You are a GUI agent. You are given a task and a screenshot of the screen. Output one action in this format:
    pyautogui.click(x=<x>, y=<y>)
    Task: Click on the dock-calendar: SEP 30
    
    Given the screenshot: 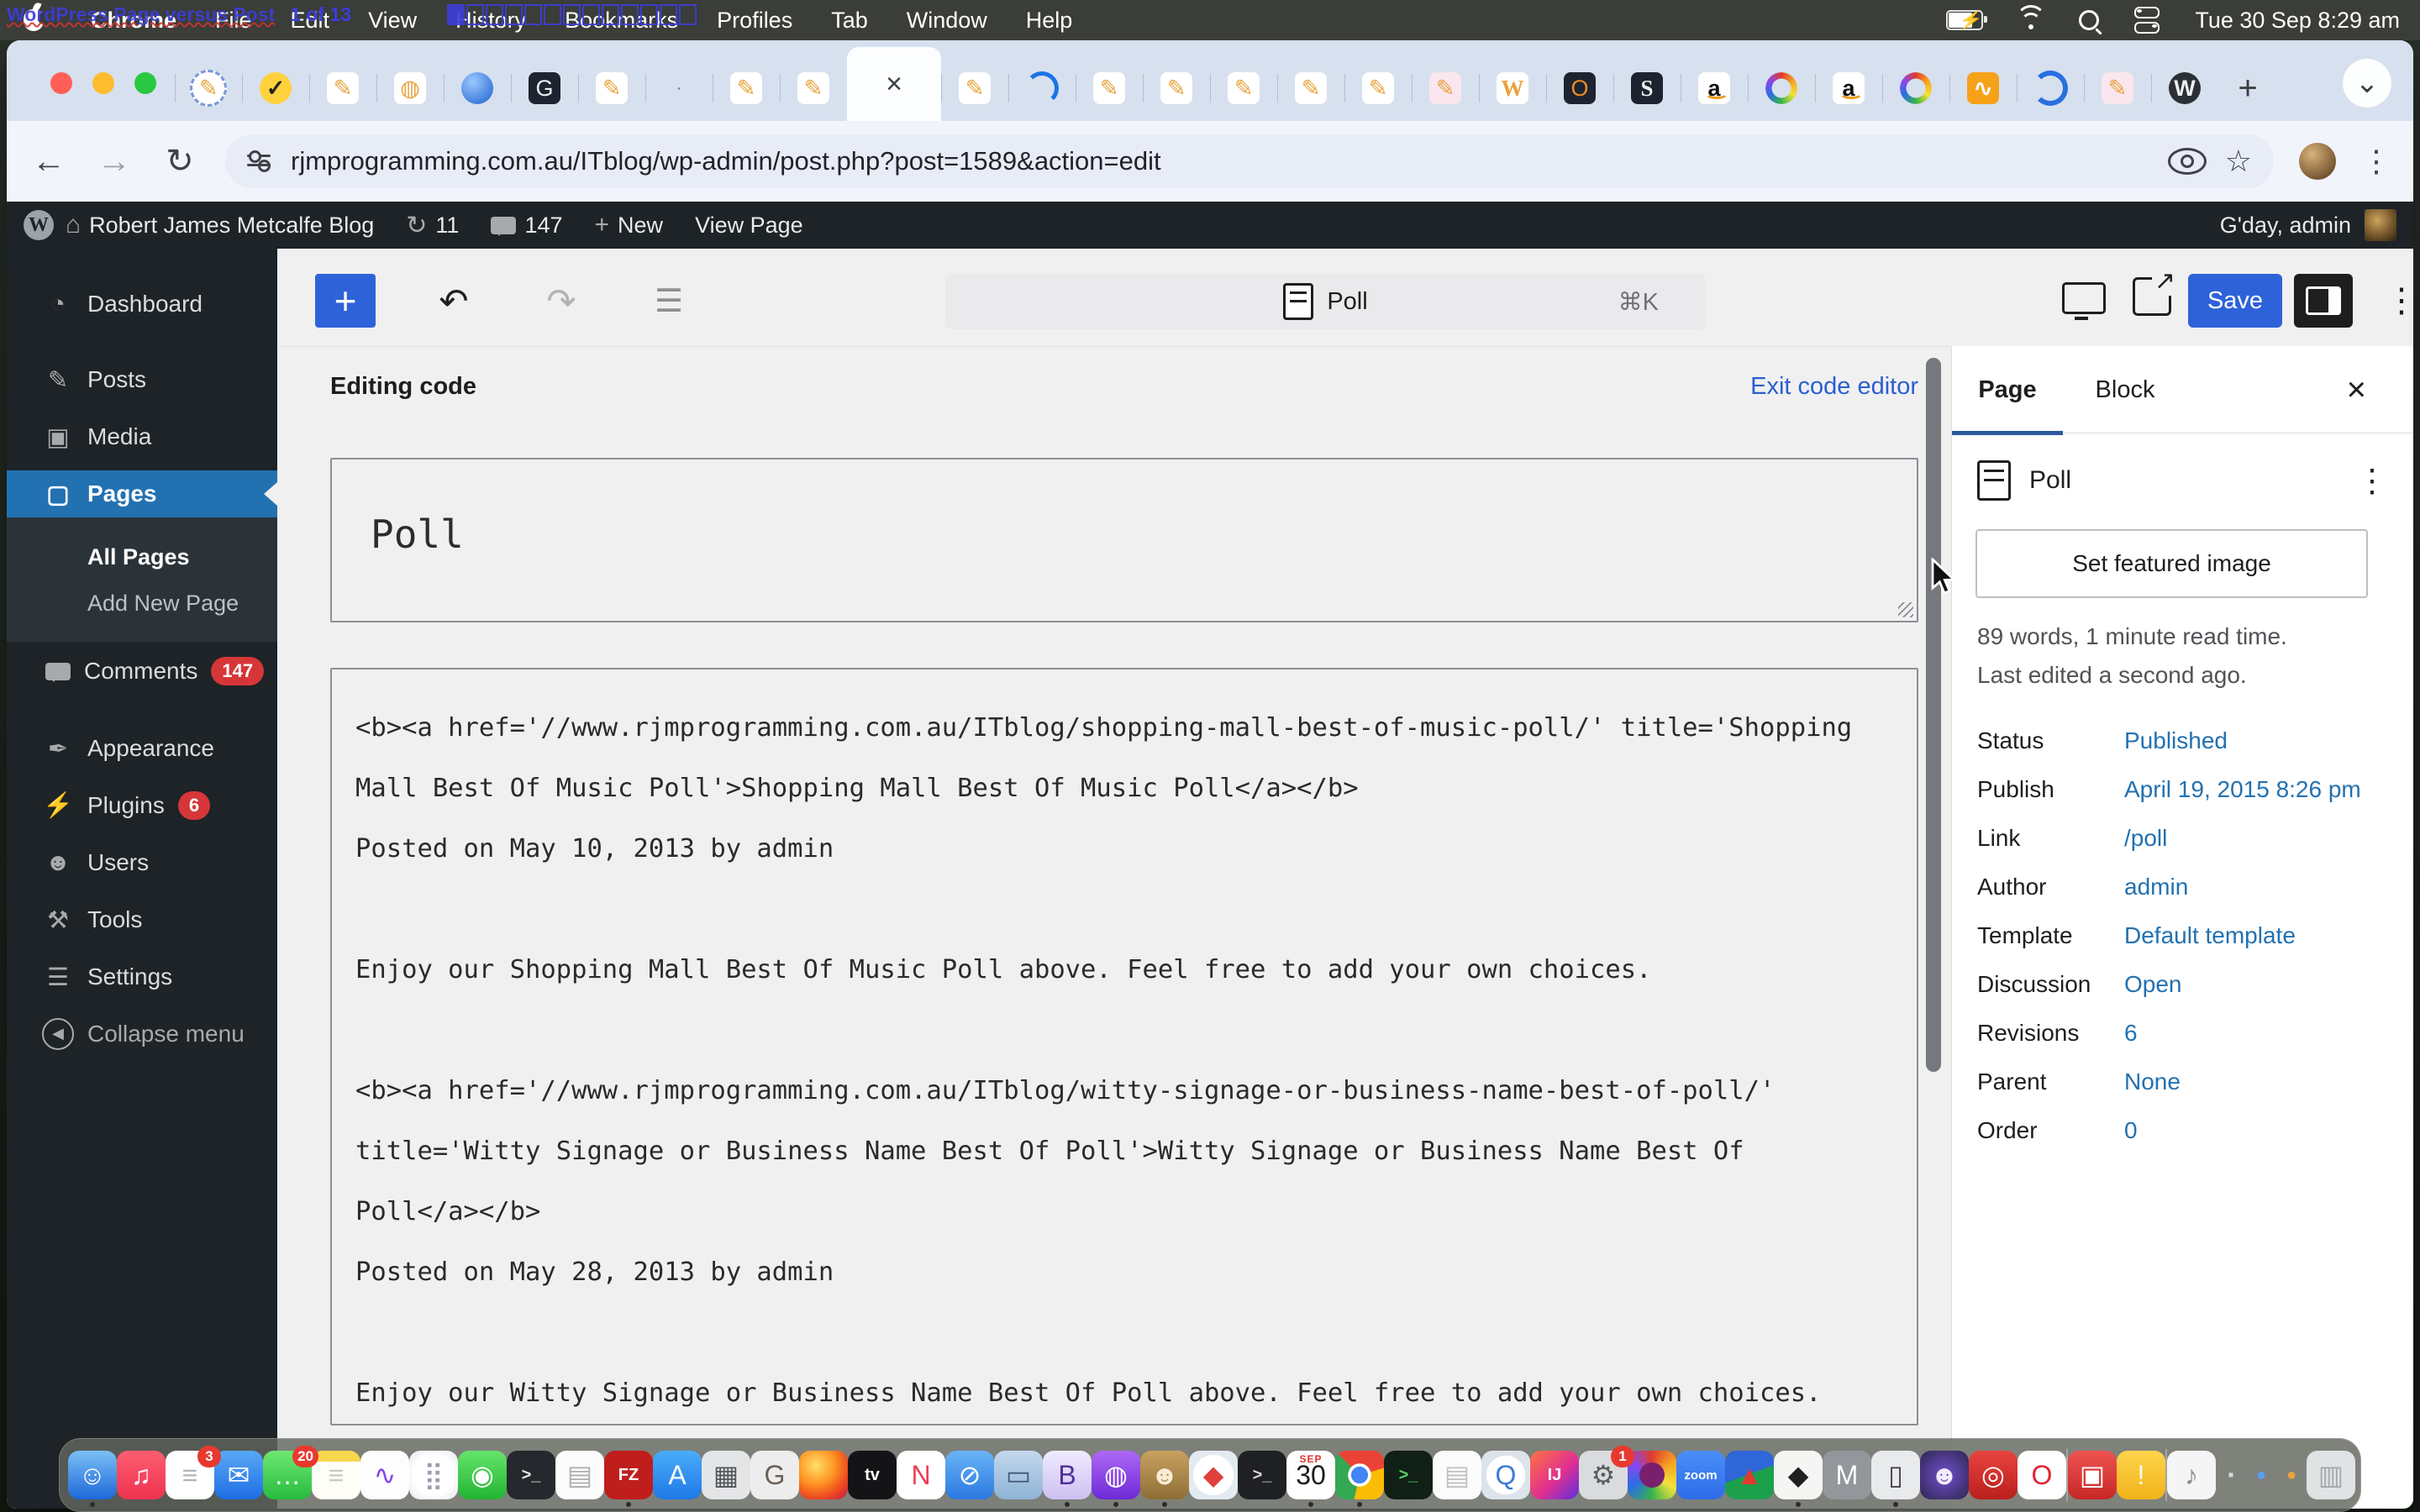 What is the action you would take?
    pyautogui.click(x=1311, y=1479)
    